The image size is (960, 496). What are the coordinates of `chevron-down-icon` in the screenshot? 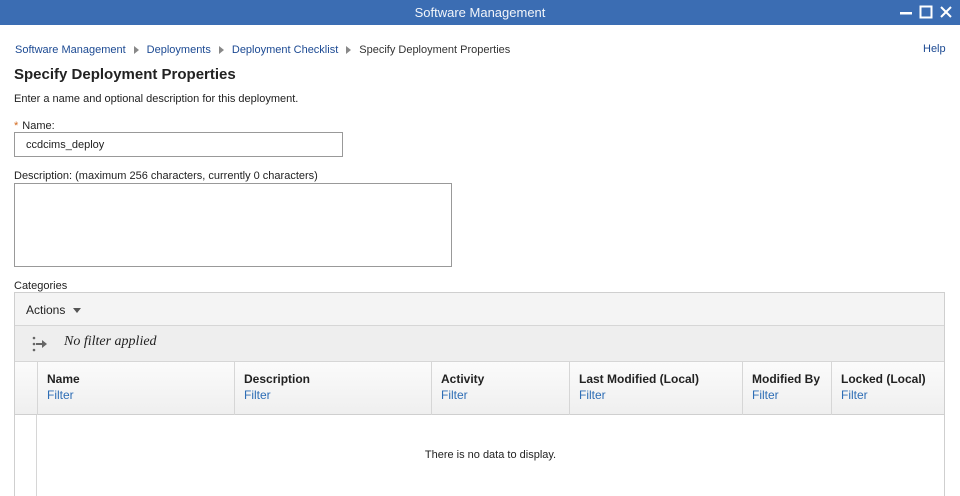 It's located at (77, 310).